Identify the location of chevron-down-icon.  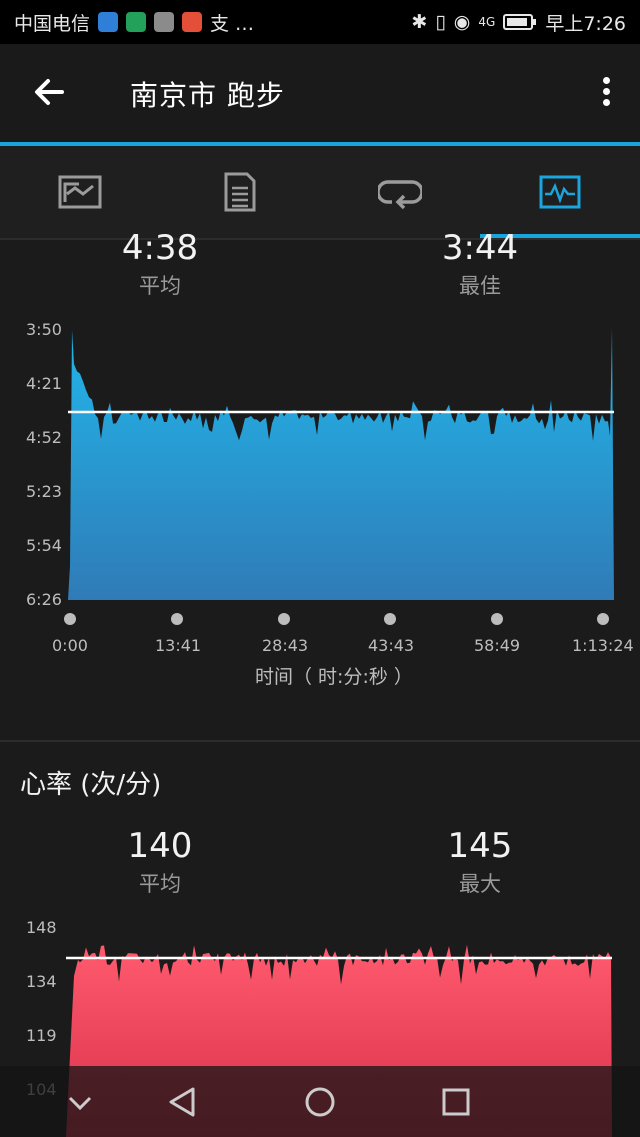
(80, 1103).